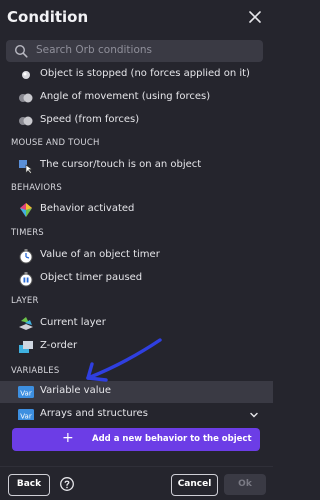 This screenshot has height=500, width=320. Describe the element at coordinates (35, 371) in the screenshot. I see `group-header-variables: VARIABLES` at that location.